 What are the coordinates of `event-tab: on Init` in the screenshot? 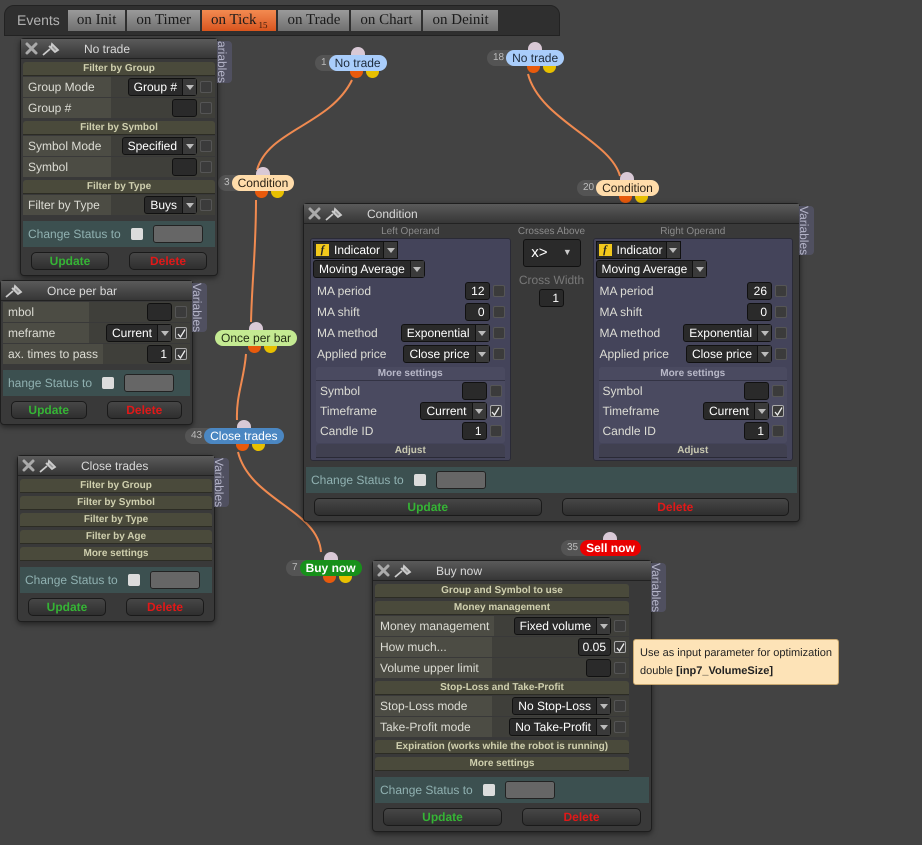 It's located at (97, 20).